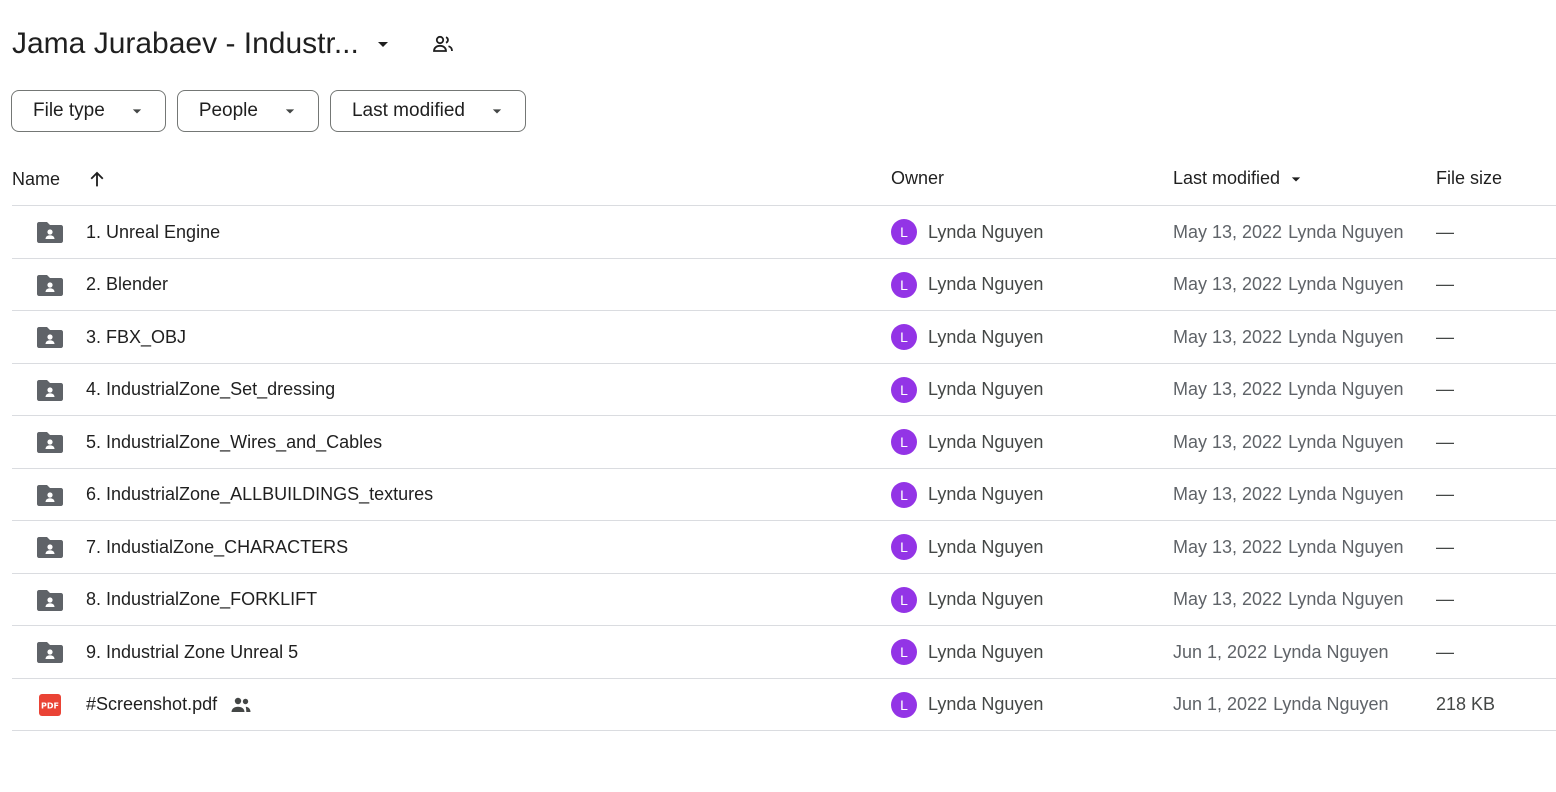 This screenshot has height=792, width=1556. Describe the element at coordinates (69, 110) in the screenshot. I see `chip-label: File type` at that location.